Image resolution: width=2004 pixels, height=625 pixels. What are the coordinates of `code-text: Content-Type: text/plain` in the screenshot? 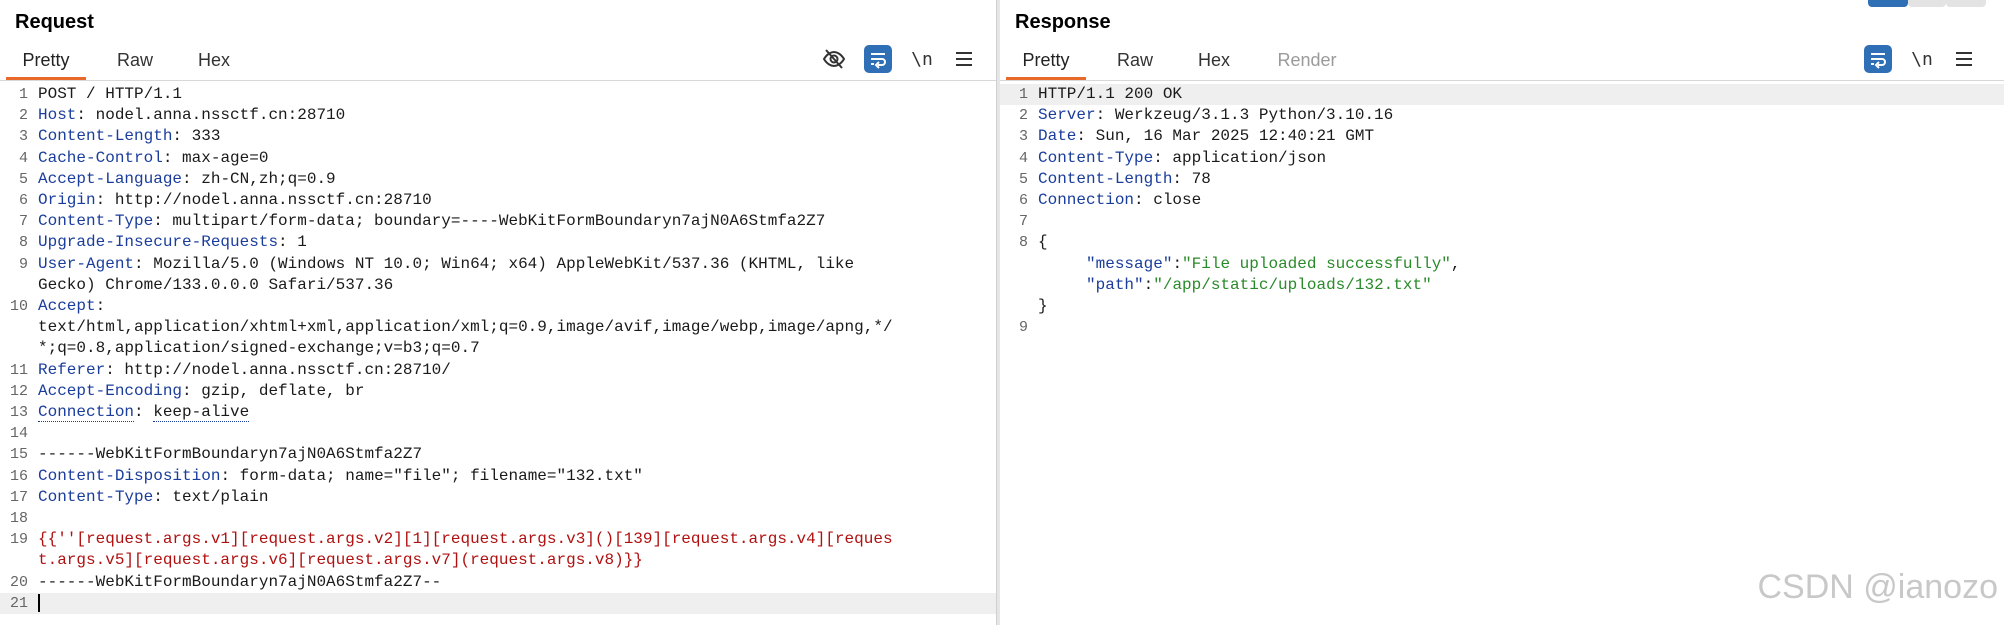 It's located at (153, 497).